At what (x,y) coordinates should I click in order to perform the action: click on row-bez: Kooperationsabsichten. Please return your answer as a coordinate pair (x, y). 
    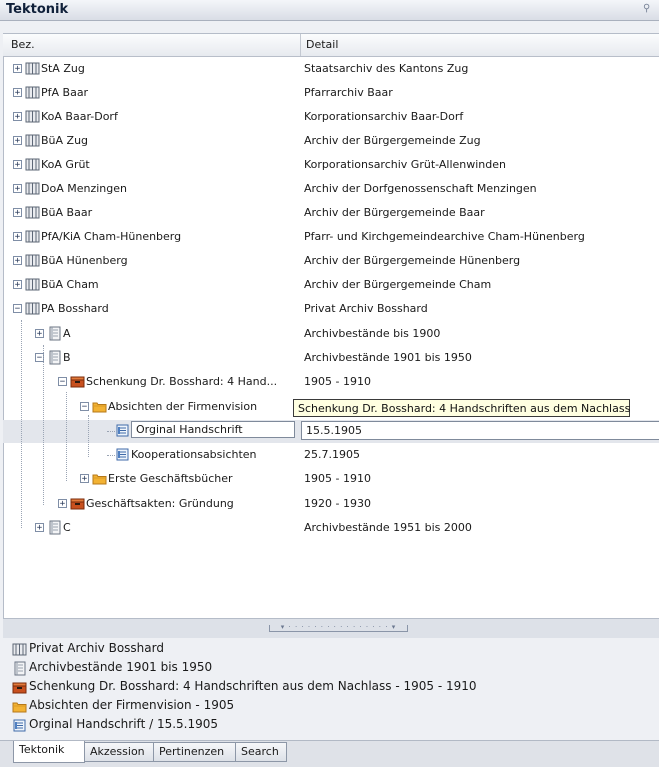
    Looking at the image, I should click on (194, 454).